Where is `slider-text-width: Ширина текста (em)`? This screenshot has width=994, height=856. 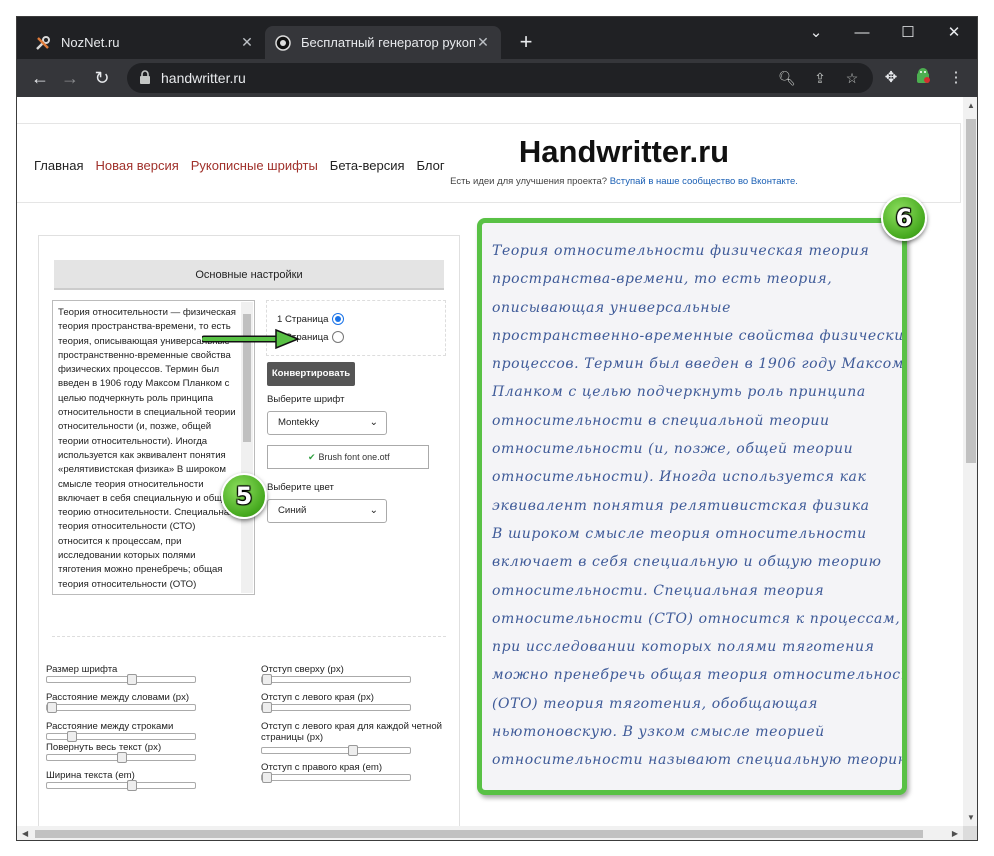 slider-text-width: Ширина текста (em) is located at coordinates (121, 780).